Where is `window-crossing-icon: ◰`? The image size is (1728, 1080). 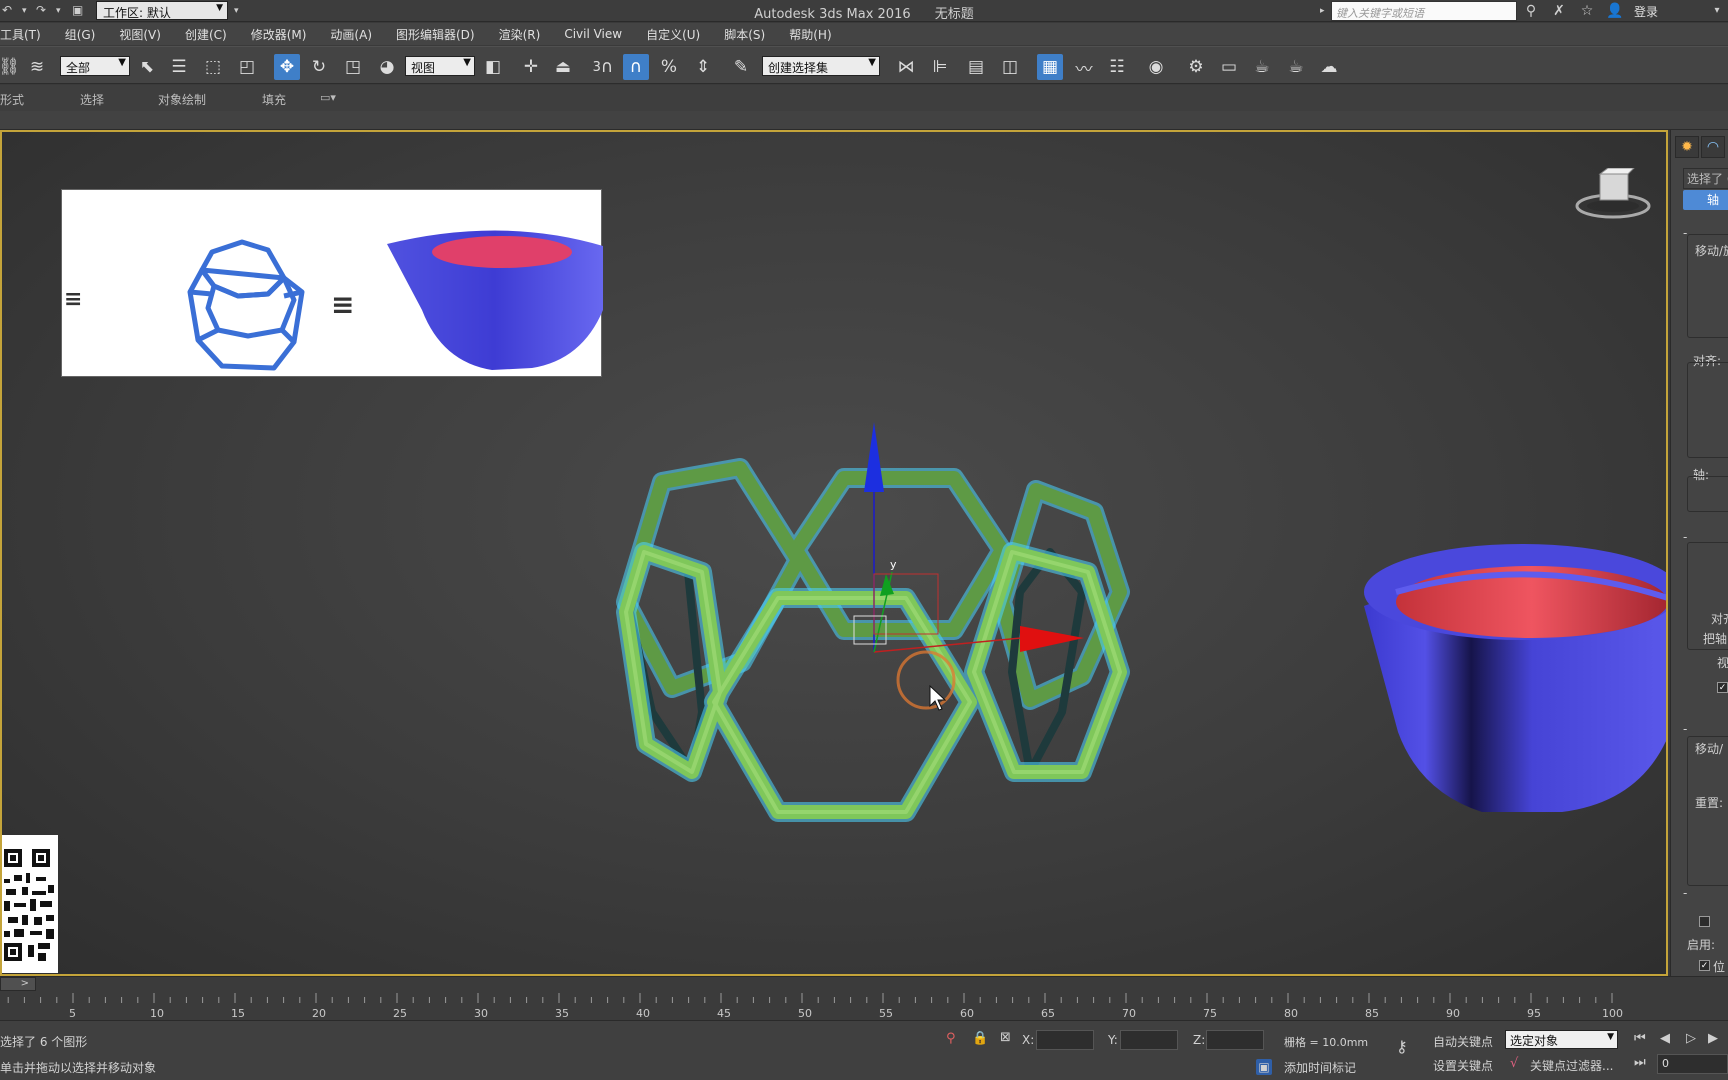
window-crossing-icon: ◰ is located at coordinates (247, 67).